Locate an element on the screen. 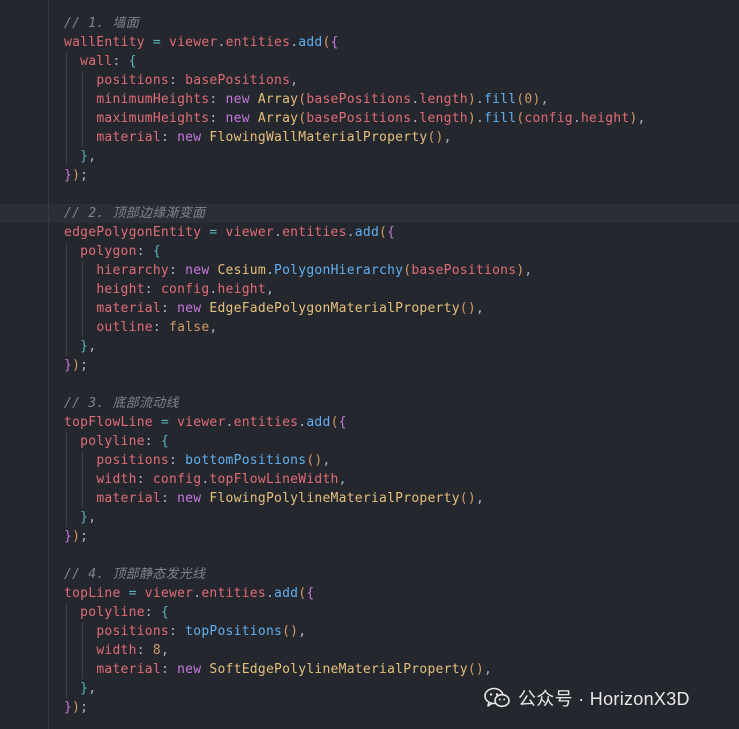 The image size is (739, 729). code-line: polygon: { is located at coordinates (112, 251).